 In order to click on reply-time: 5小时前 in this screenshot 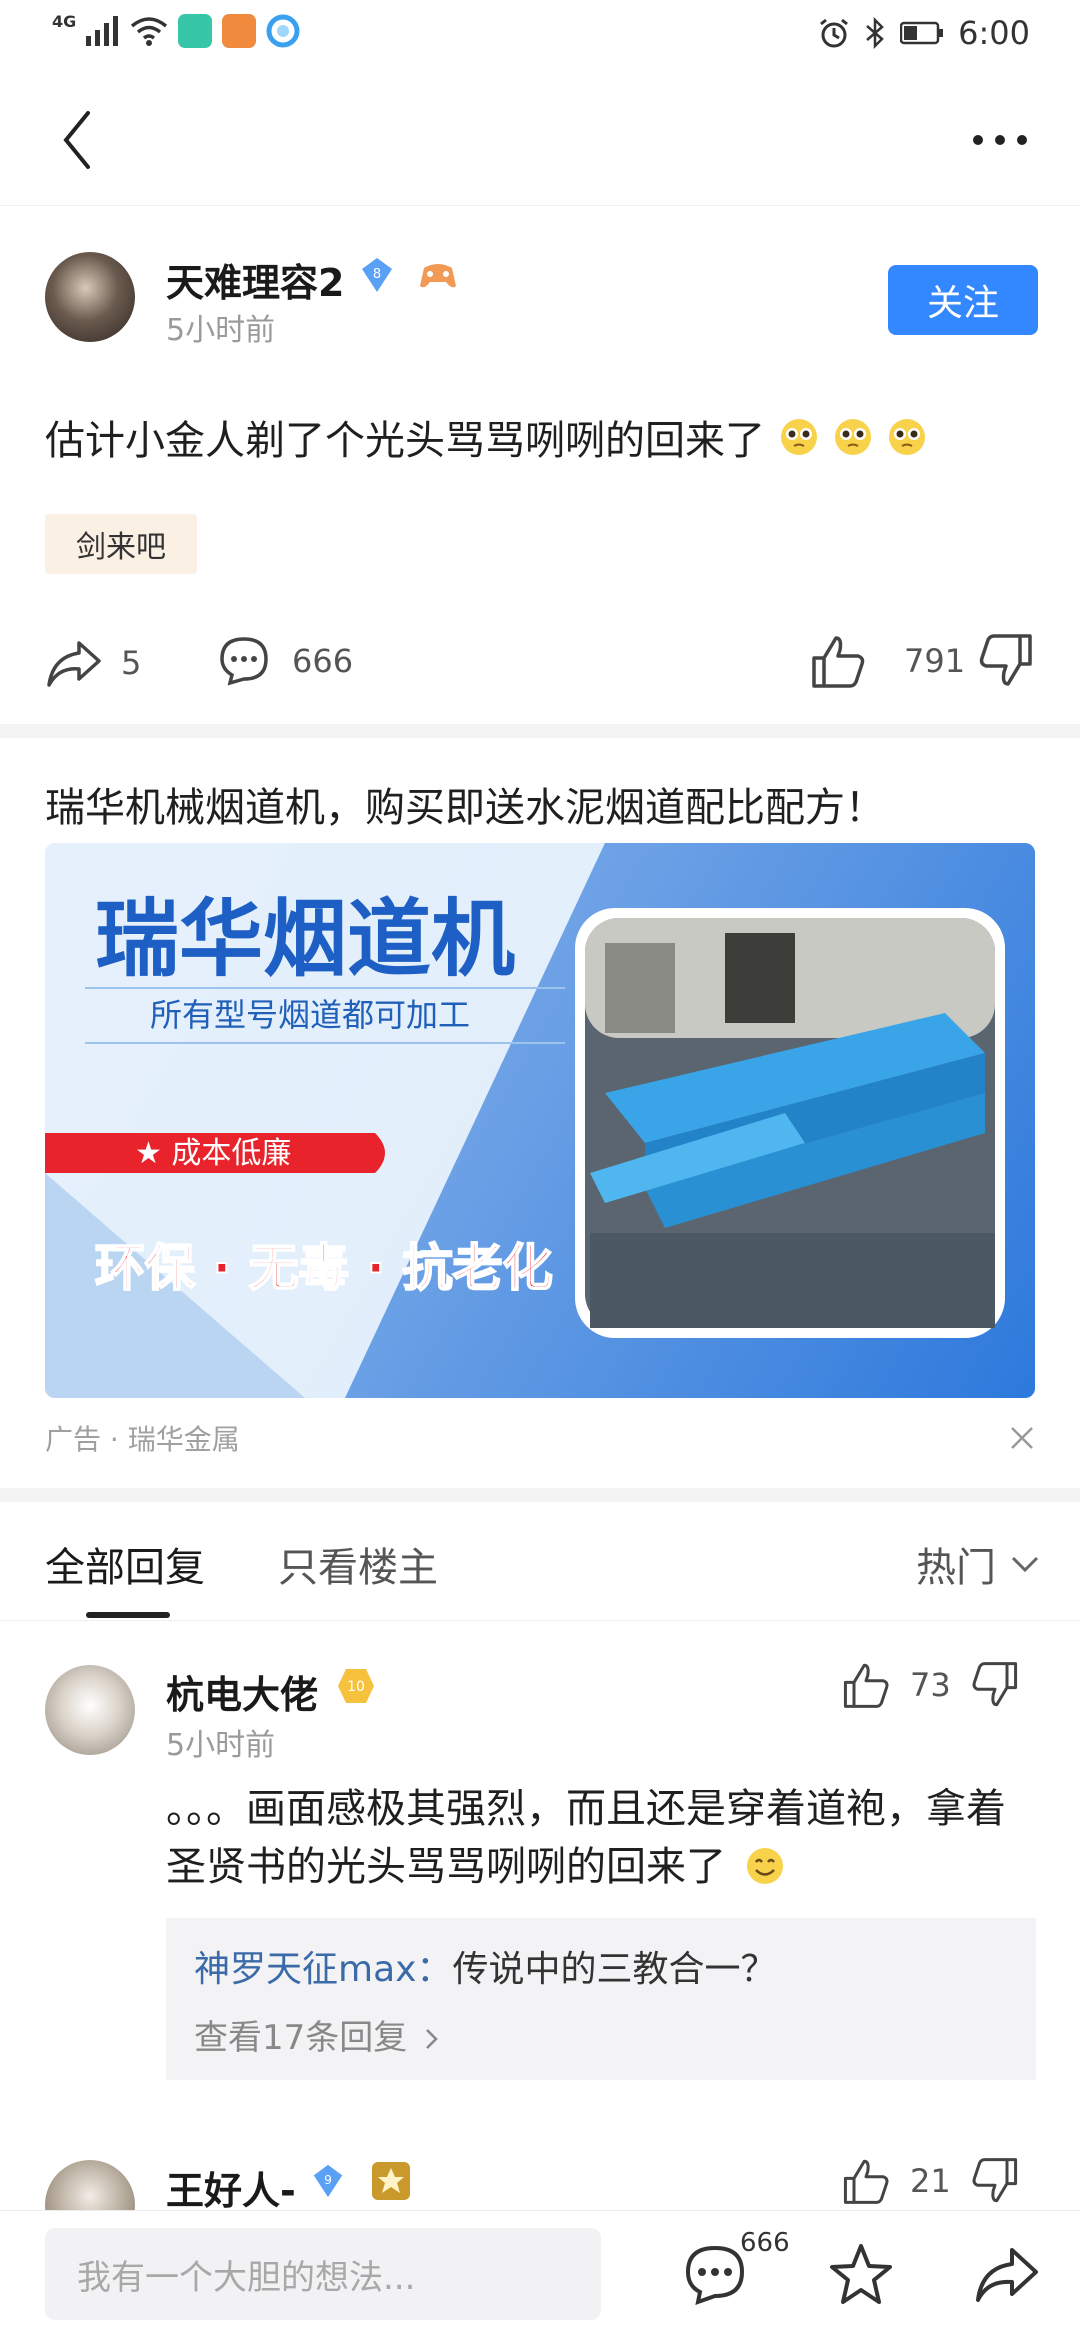, I will do `click(221, 1745)`.